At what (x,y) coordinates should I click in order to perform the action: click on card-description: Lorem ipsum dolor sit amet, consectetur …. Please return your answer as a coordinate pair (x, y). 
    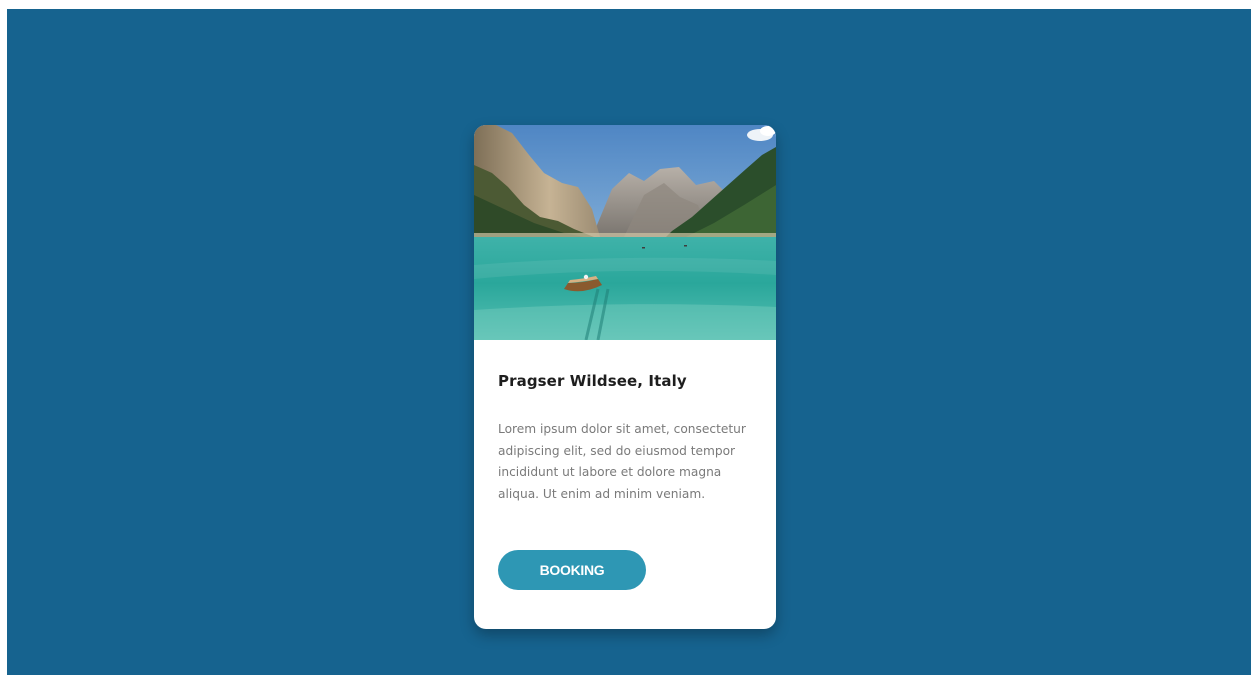
    Looking at the image, I should click on (622, 461).